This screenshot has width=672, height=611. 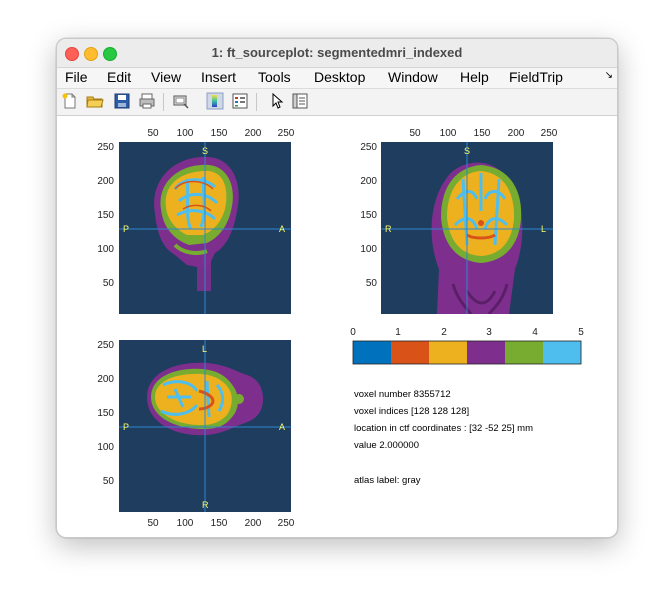 What do you see at coordinates (126, 427) in the screenshot?
I see `axial-label-left: P` at bounding box center [126, 427].